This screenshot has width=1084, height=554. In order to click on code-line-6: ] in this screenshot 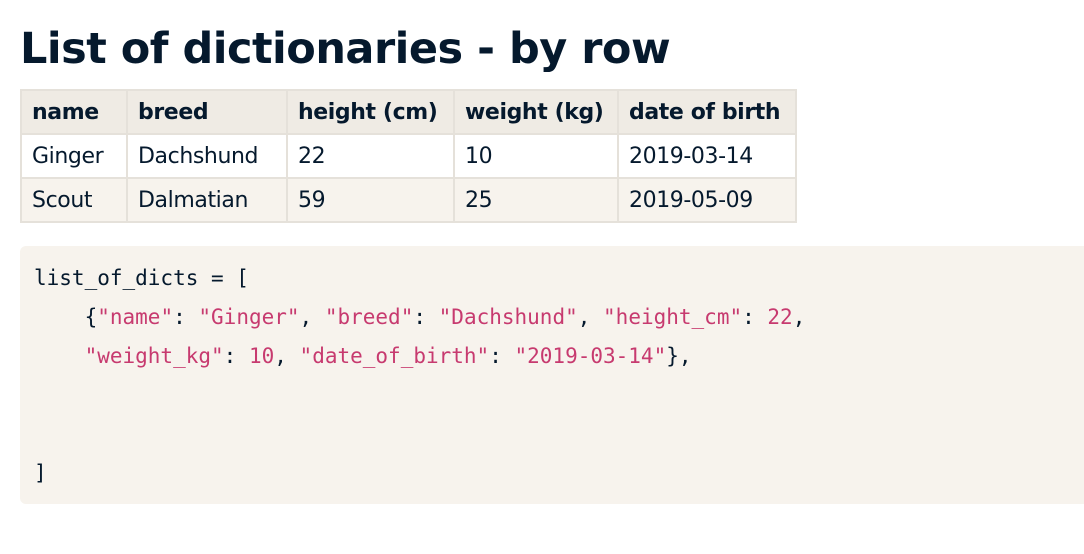, I will do `click(559, 473)`.